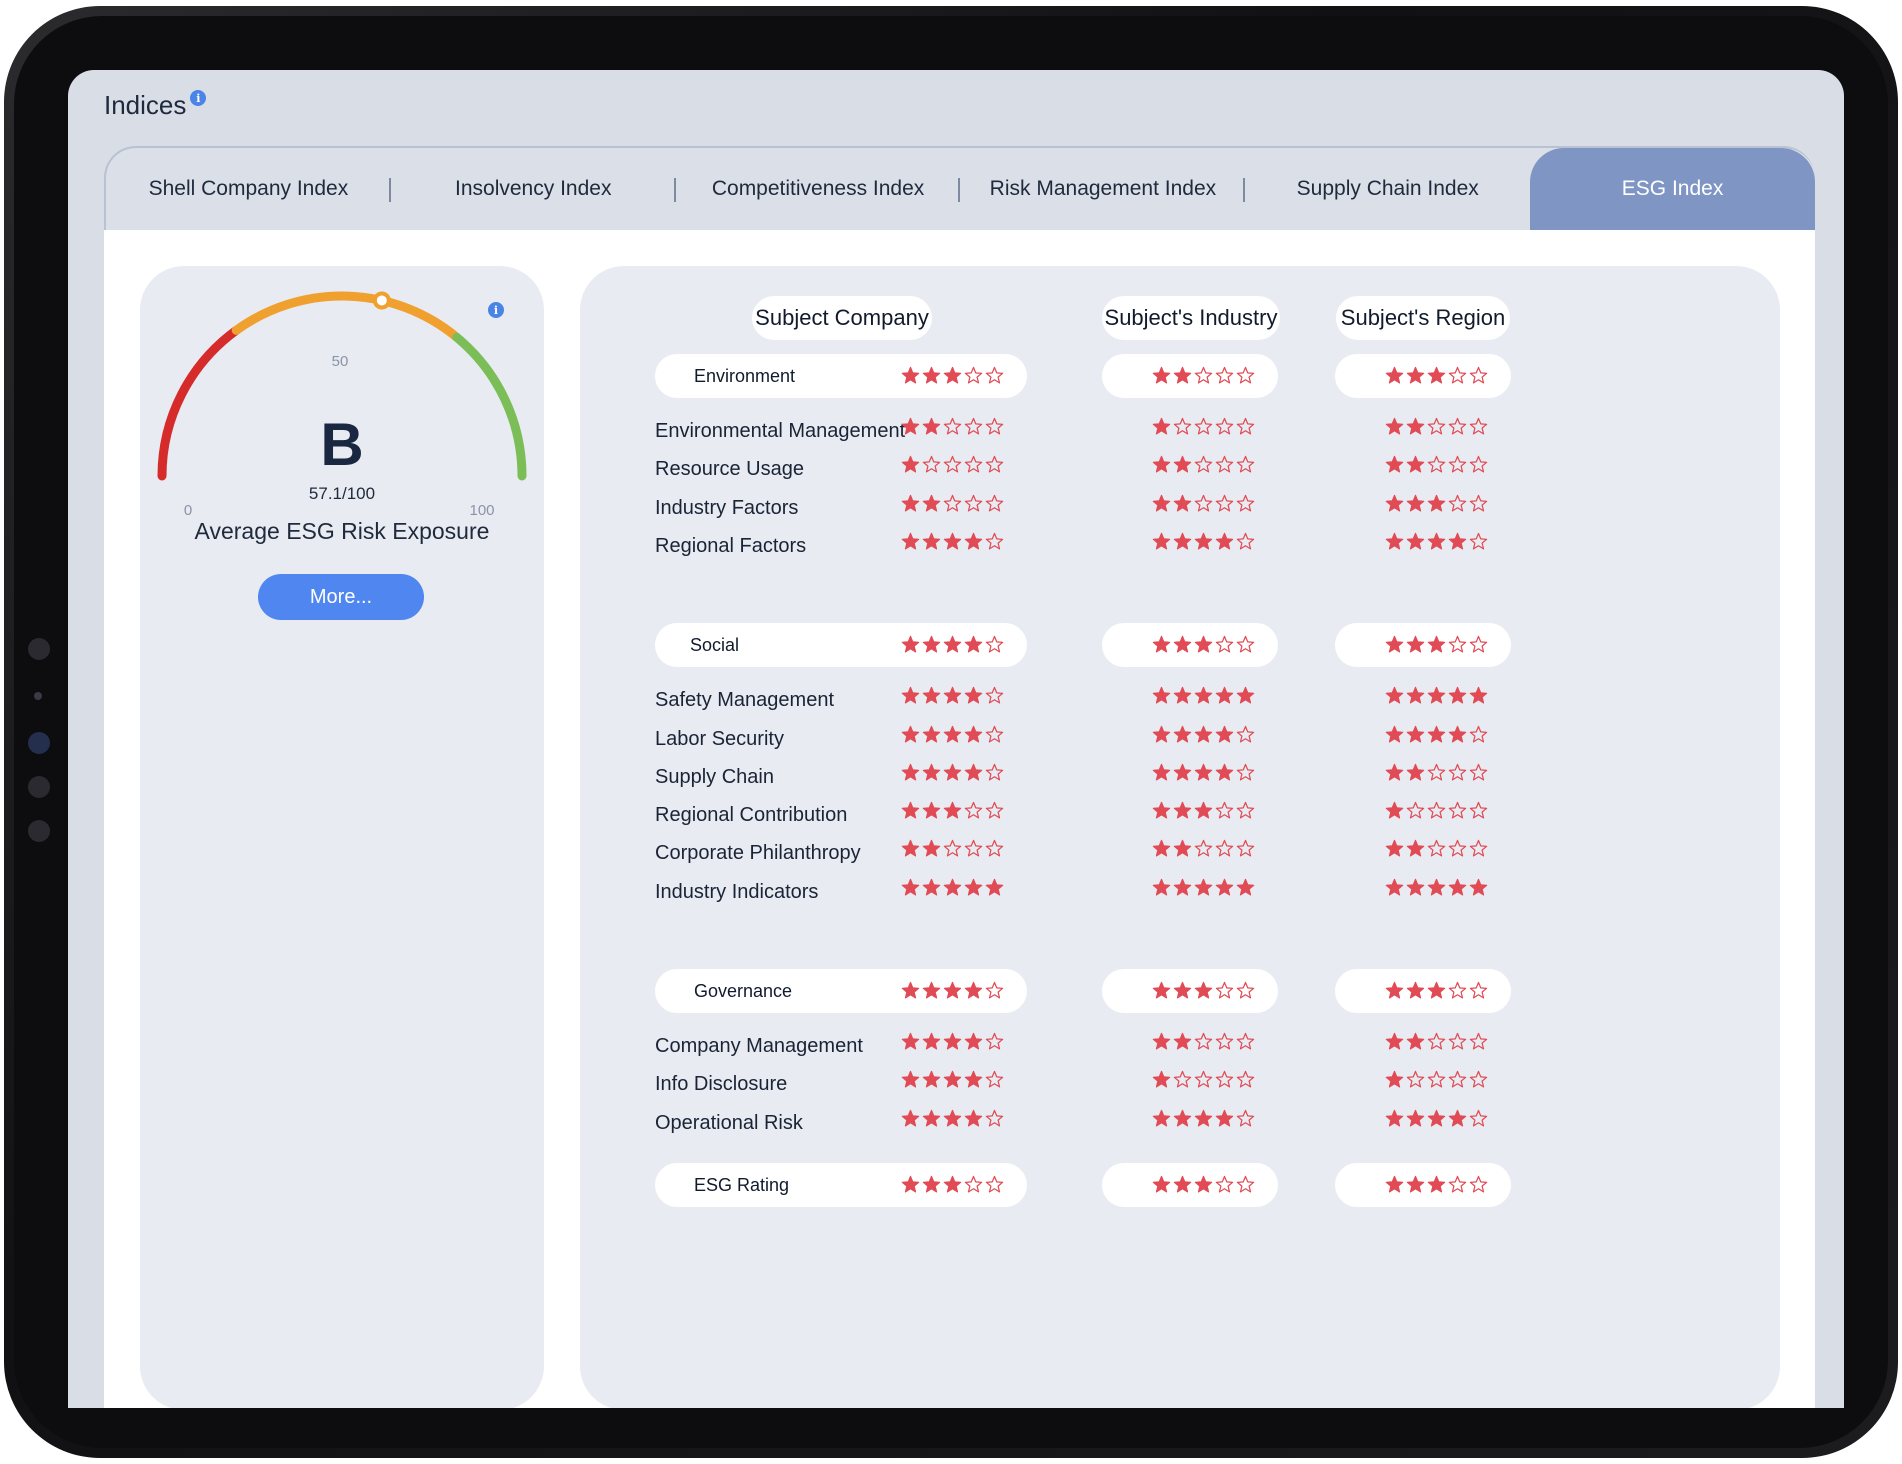 This screenshot has width=1902, height=1464. I want to click on tab-esg-index: ESG Index, so click(1672, 189).